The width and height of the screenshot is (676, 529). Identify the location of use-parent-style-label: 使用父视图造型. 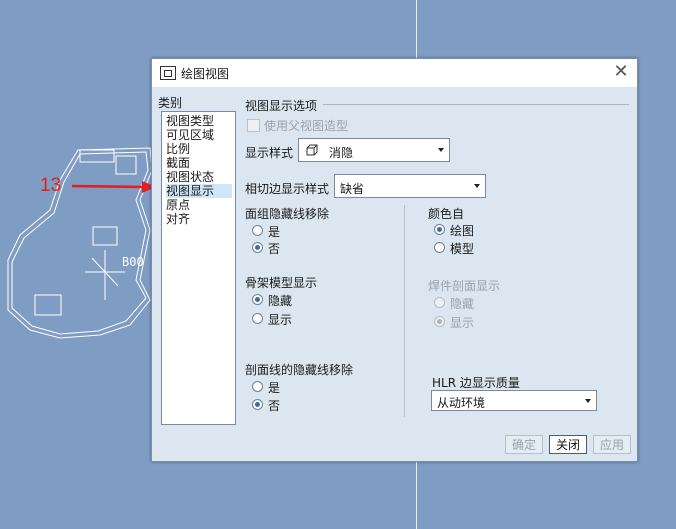
(306, 126).